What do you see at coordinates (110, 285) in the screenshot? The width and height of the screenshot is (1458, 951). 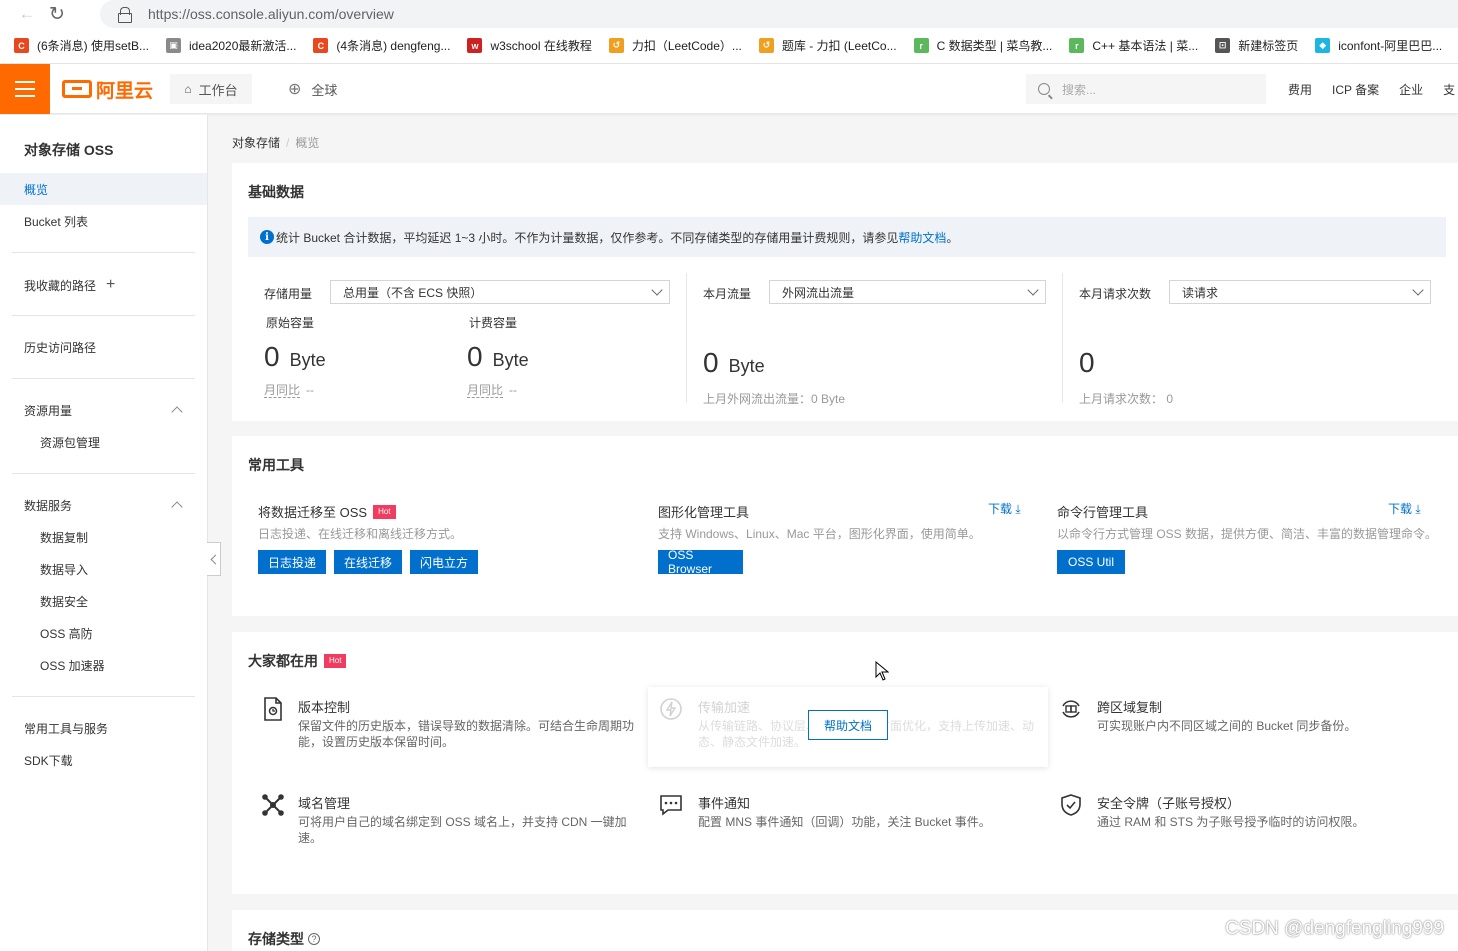 I see `plus-icon: +` at bounding box center [110, 285].